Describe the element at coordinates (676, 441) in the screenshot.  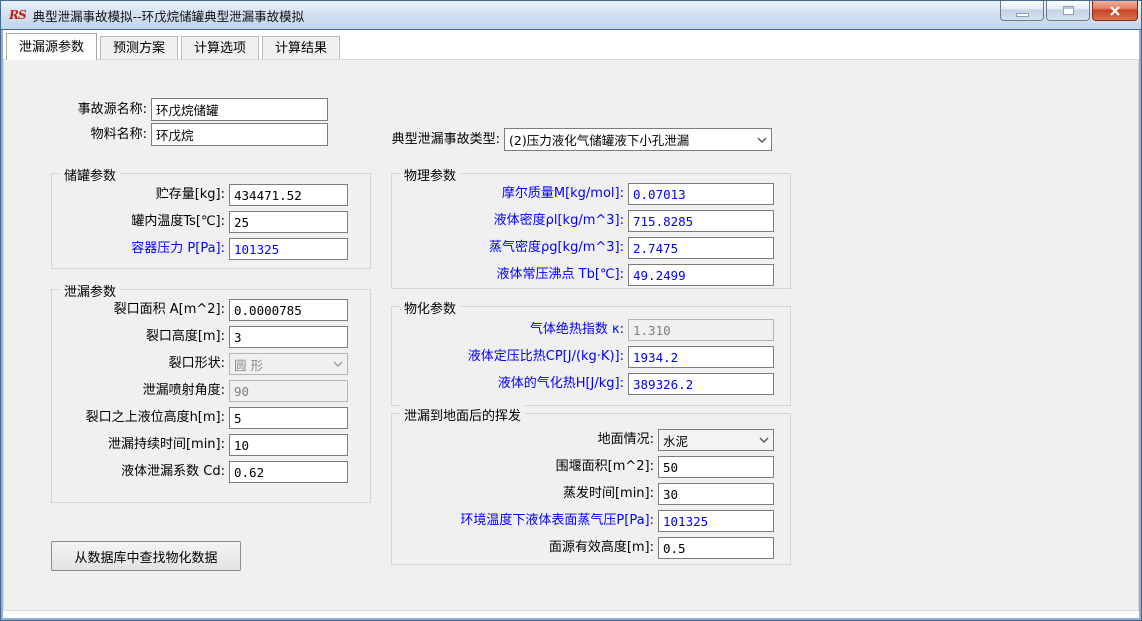
I see `ground-condition-selected-value: 水泥` at that location.